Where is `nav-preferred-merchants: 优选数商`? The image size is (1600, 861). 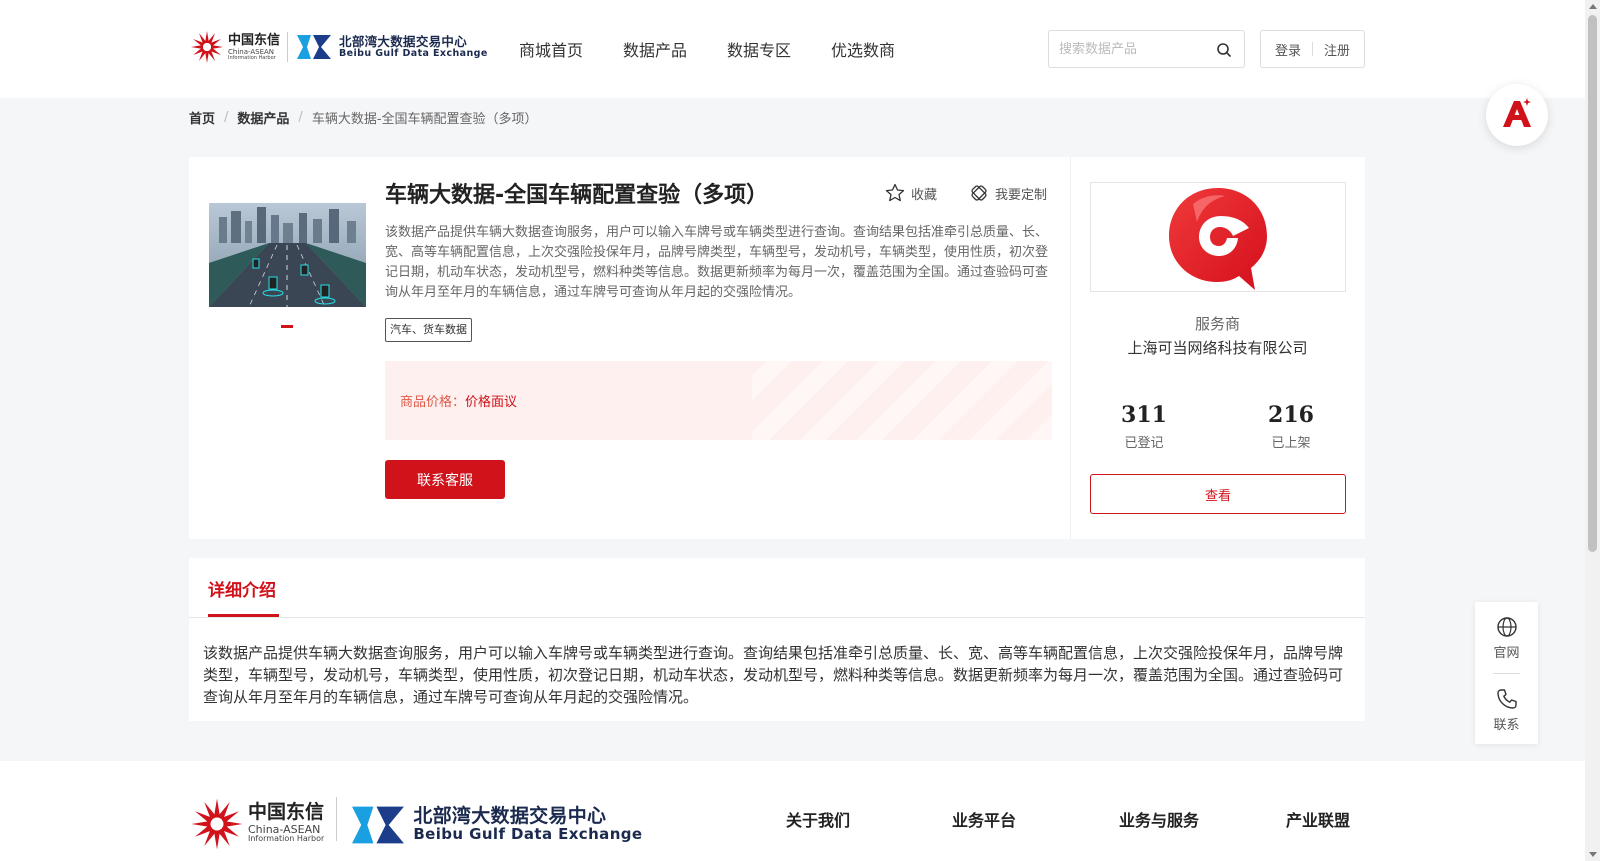 nav-preferred-merchants: 优选数商 is located at coordinates (863, 49).